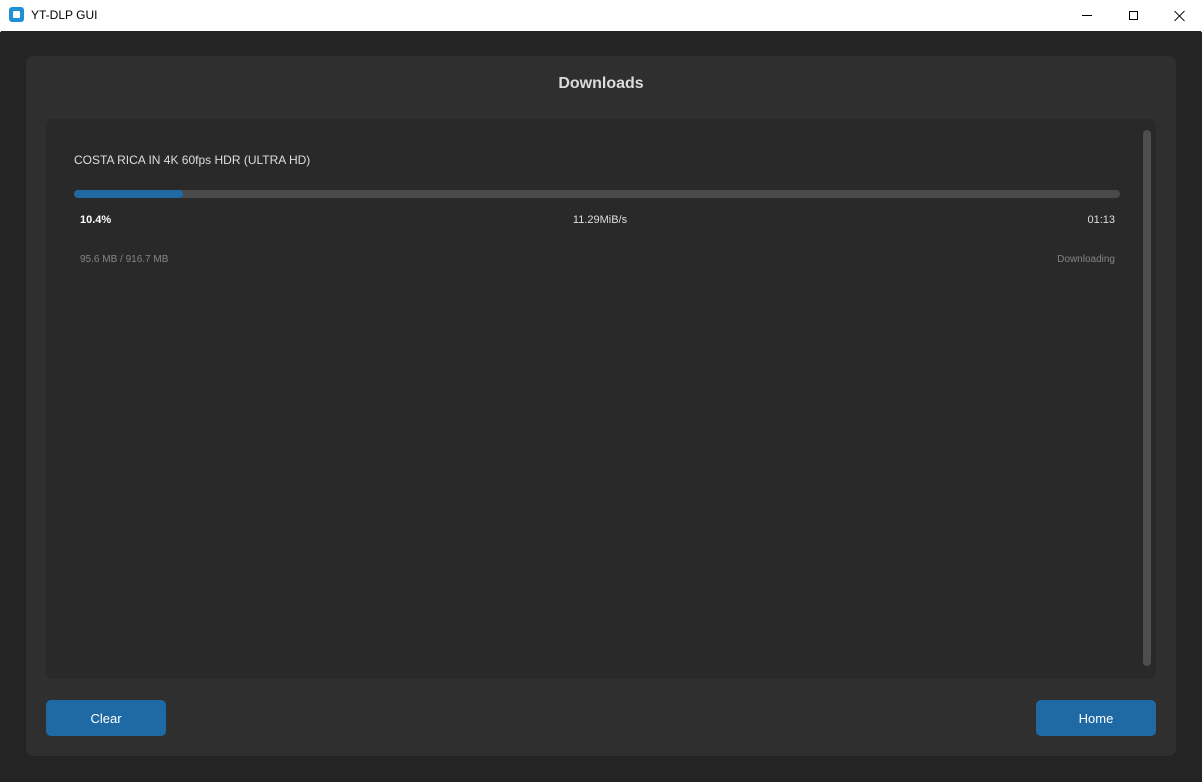 Image resolution: width=1202 pixels, height=782 pixels. Describe the element at coordinates (106, 718) in the screenshot. I see `clear-button: Clear` at that location.